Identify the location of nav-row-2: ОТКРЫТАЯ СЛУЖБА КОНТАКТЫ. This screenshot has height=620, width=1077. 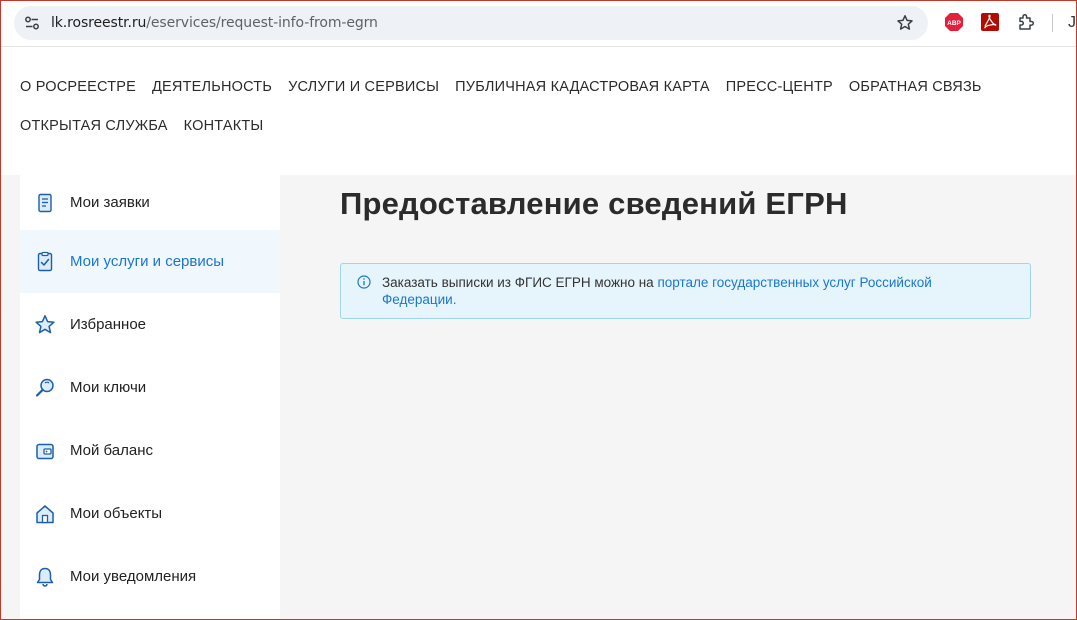
(141, 126).